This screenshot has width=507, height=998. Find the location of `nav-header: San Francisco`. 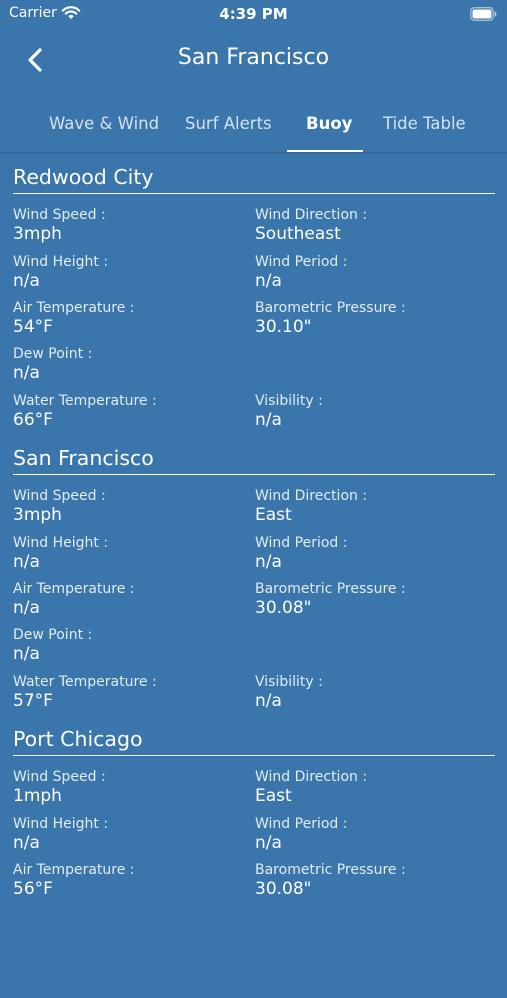

nav-header: San Francisco is located at coordinates (253, 60).